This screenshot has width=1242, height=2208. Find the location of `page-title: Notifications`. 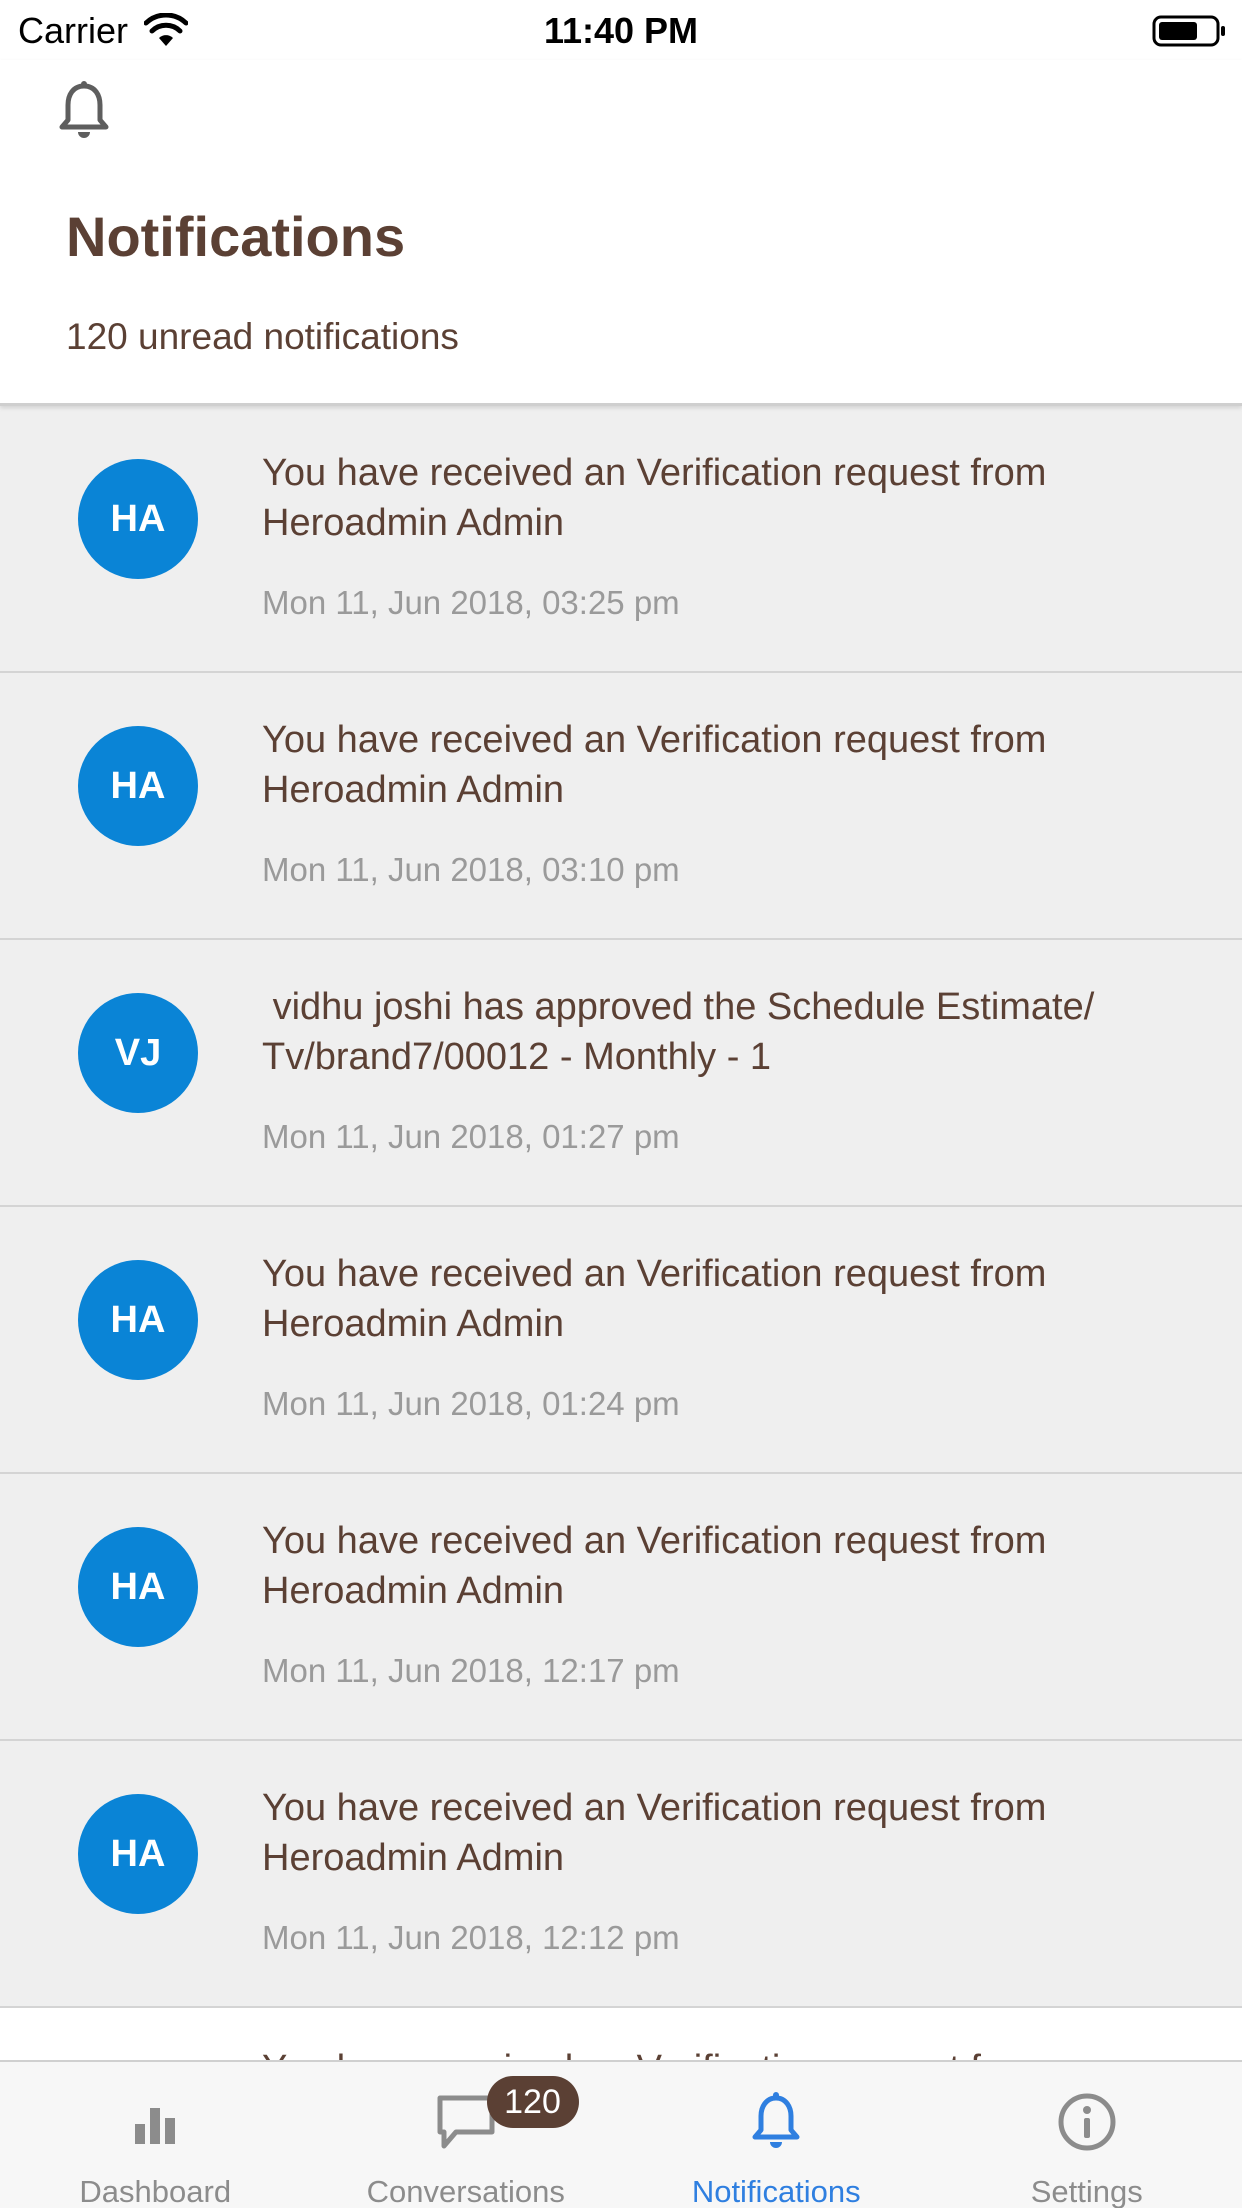

page-title: Notifications is located at coordinates (236, 236).